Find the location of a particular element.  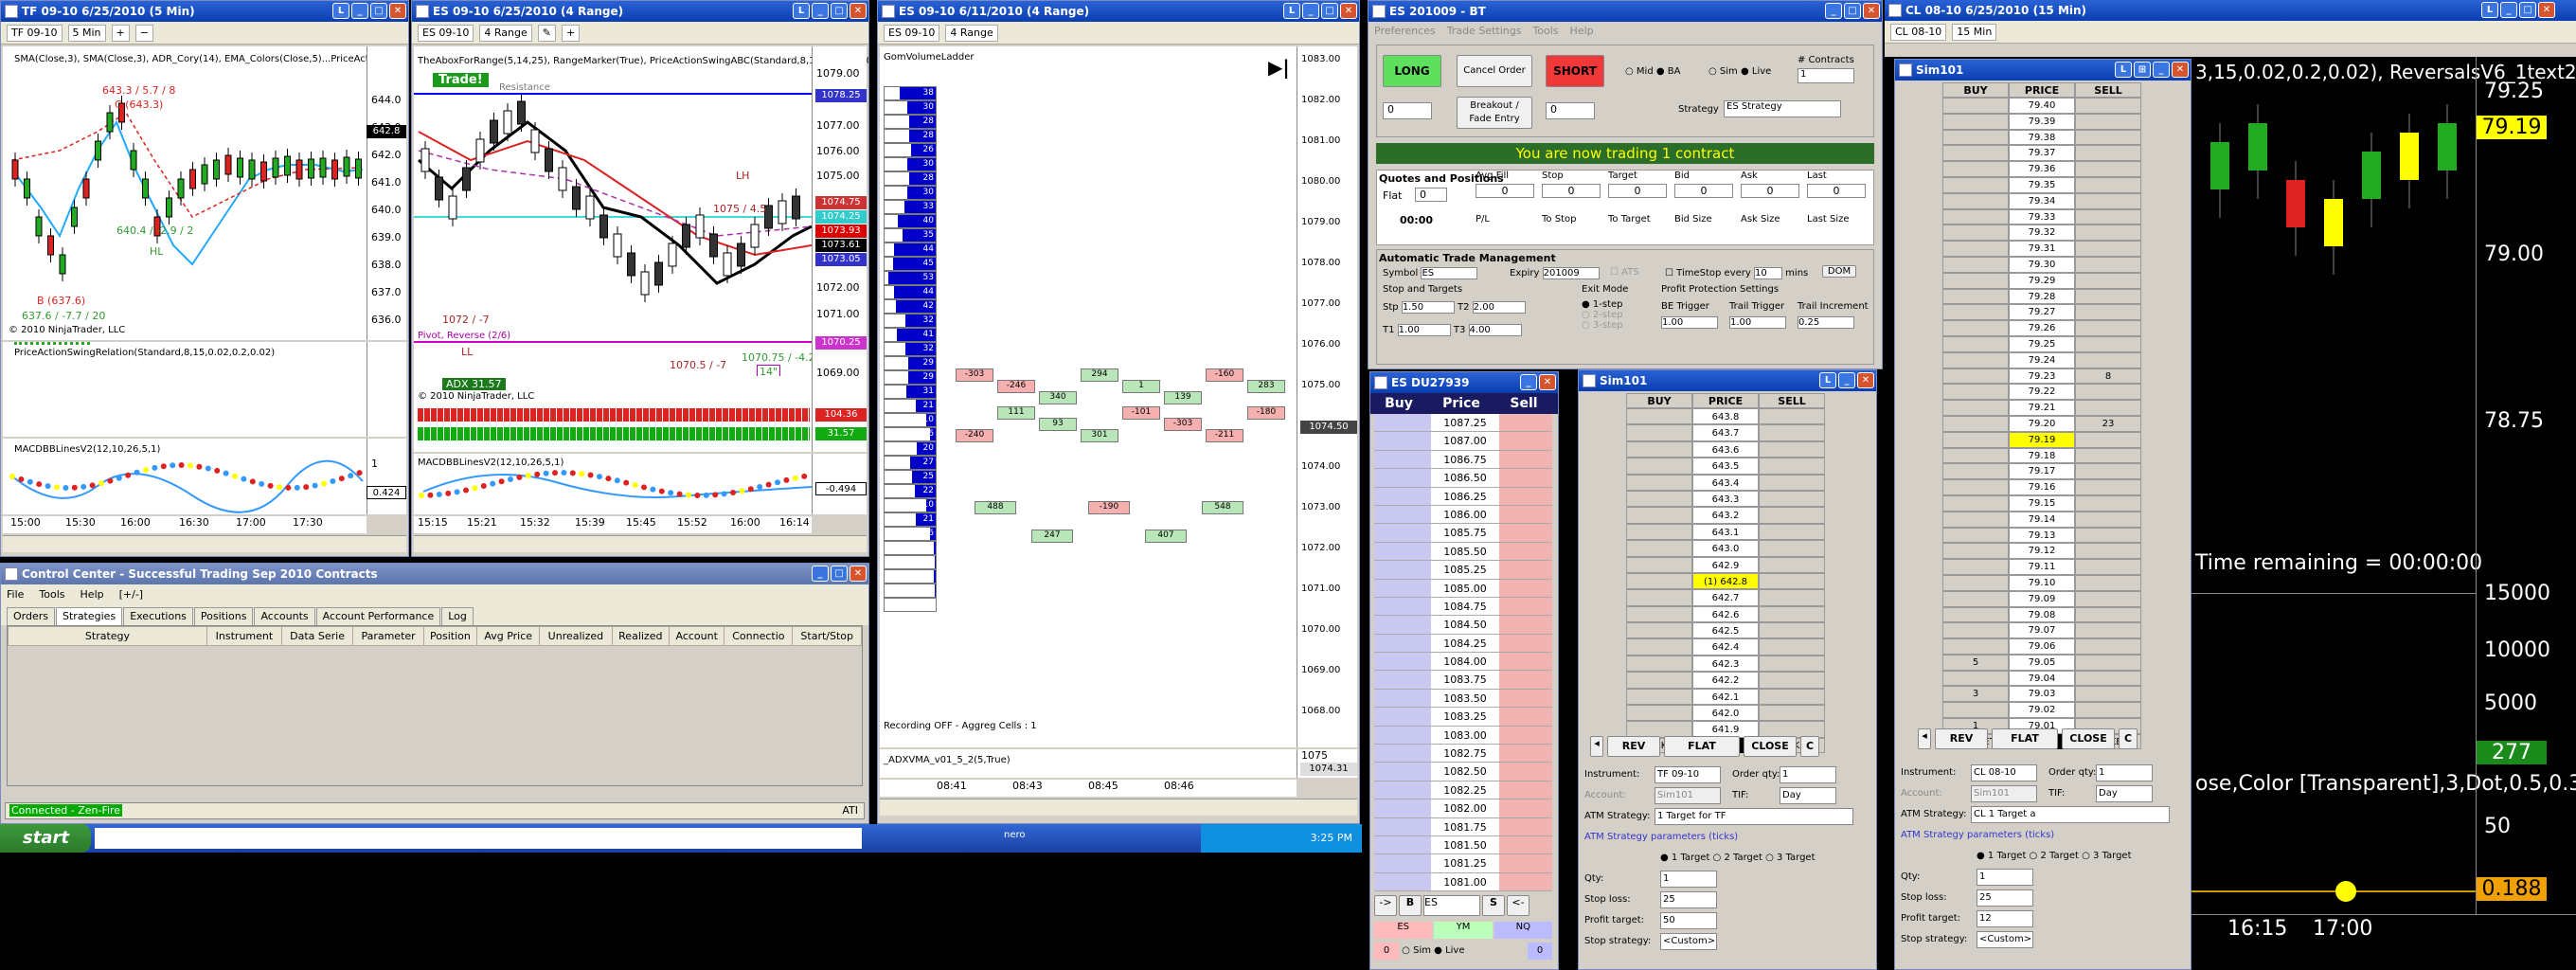

dom-row: 1086.50 is located at coordinates (1466, 478).